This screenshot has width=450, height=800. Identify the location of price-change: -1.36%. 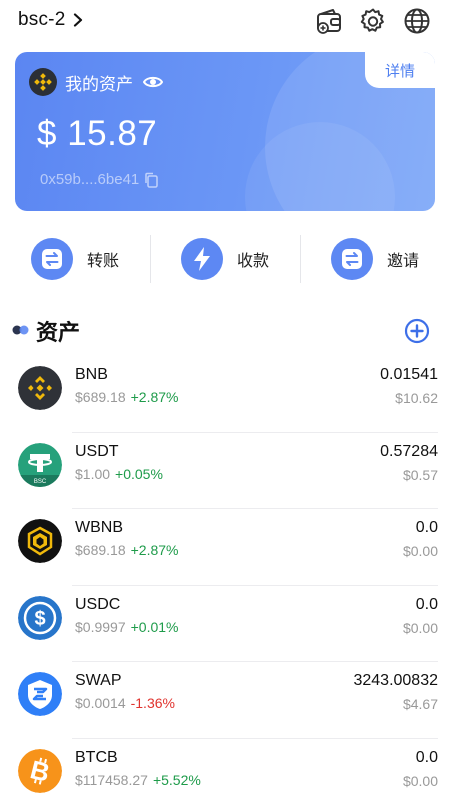
(152, 703).